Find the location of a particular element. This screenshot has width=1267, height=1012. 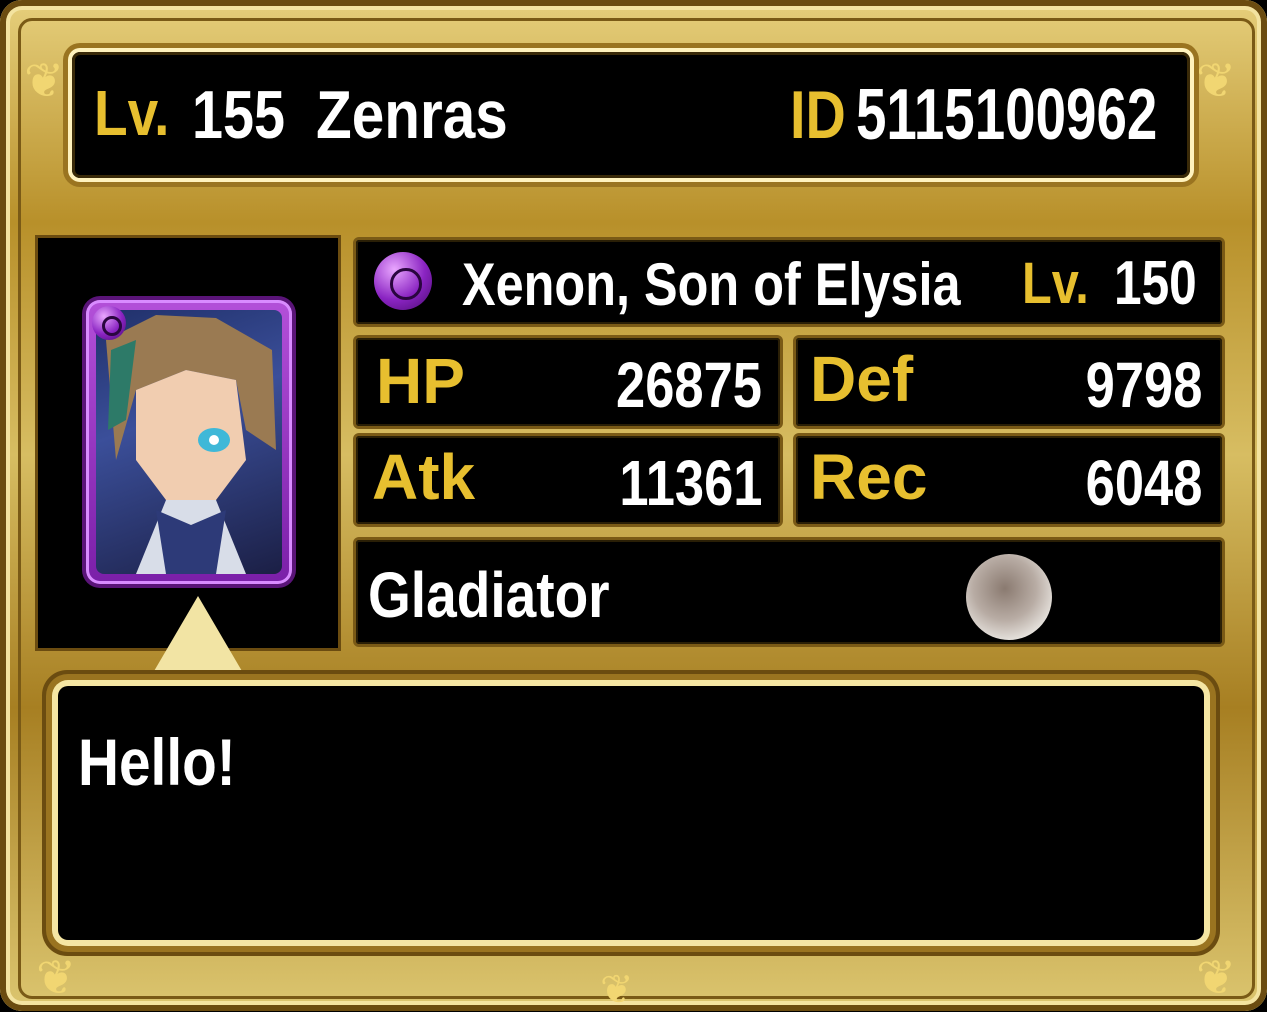

stat-rec-label: Rec is located at coordinates (869, 477).